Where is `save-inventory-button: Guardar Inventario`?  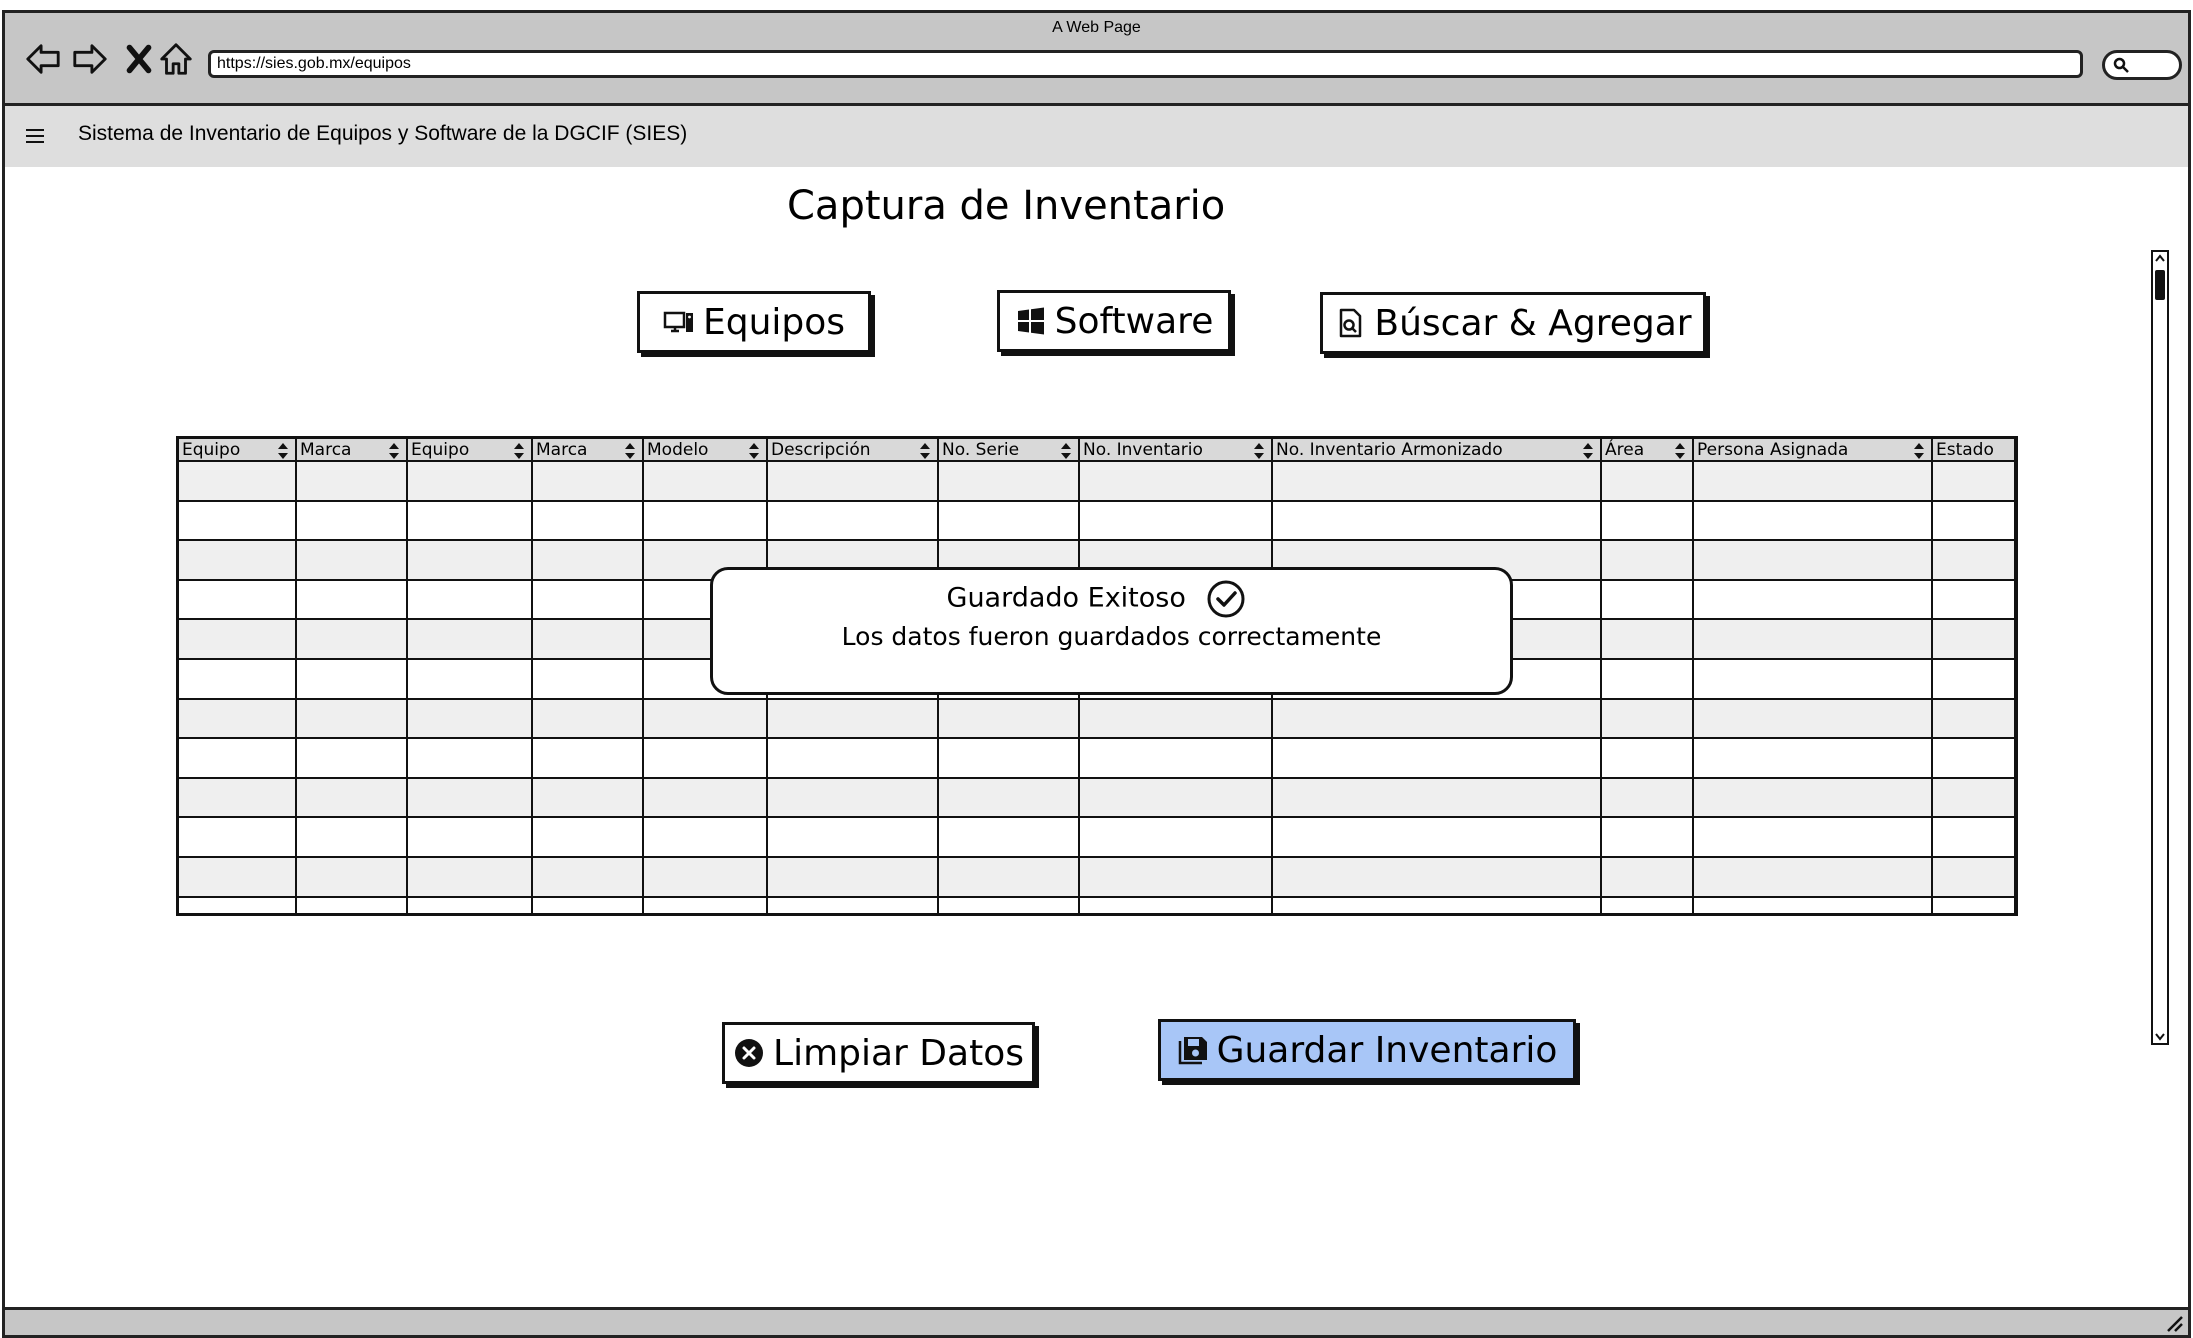
save-inventory-button: Guardar Inventario is located at coordinates (1367, 1050).